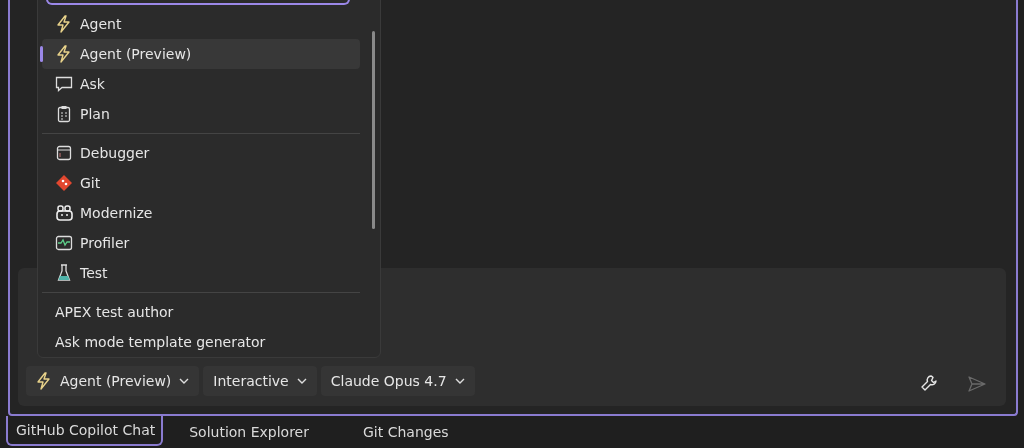  Describe the element at coordinates (201, 54) in the screenshot. I see `menu-item: Agent (Preview)` at that location.